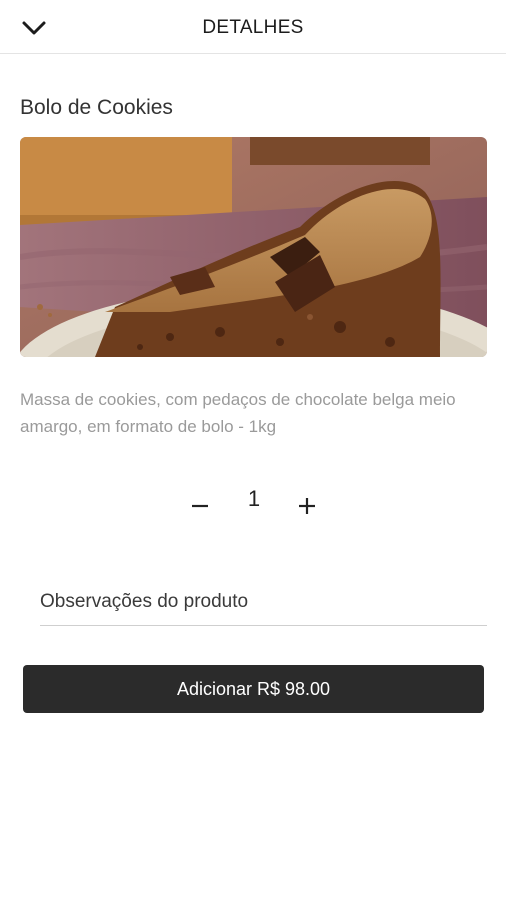 This screenshot has width=506, height=900. Describe the element at coordinates (96, 107) in the screenshot. I see `product-name: Bolo de Cookies` at that location.